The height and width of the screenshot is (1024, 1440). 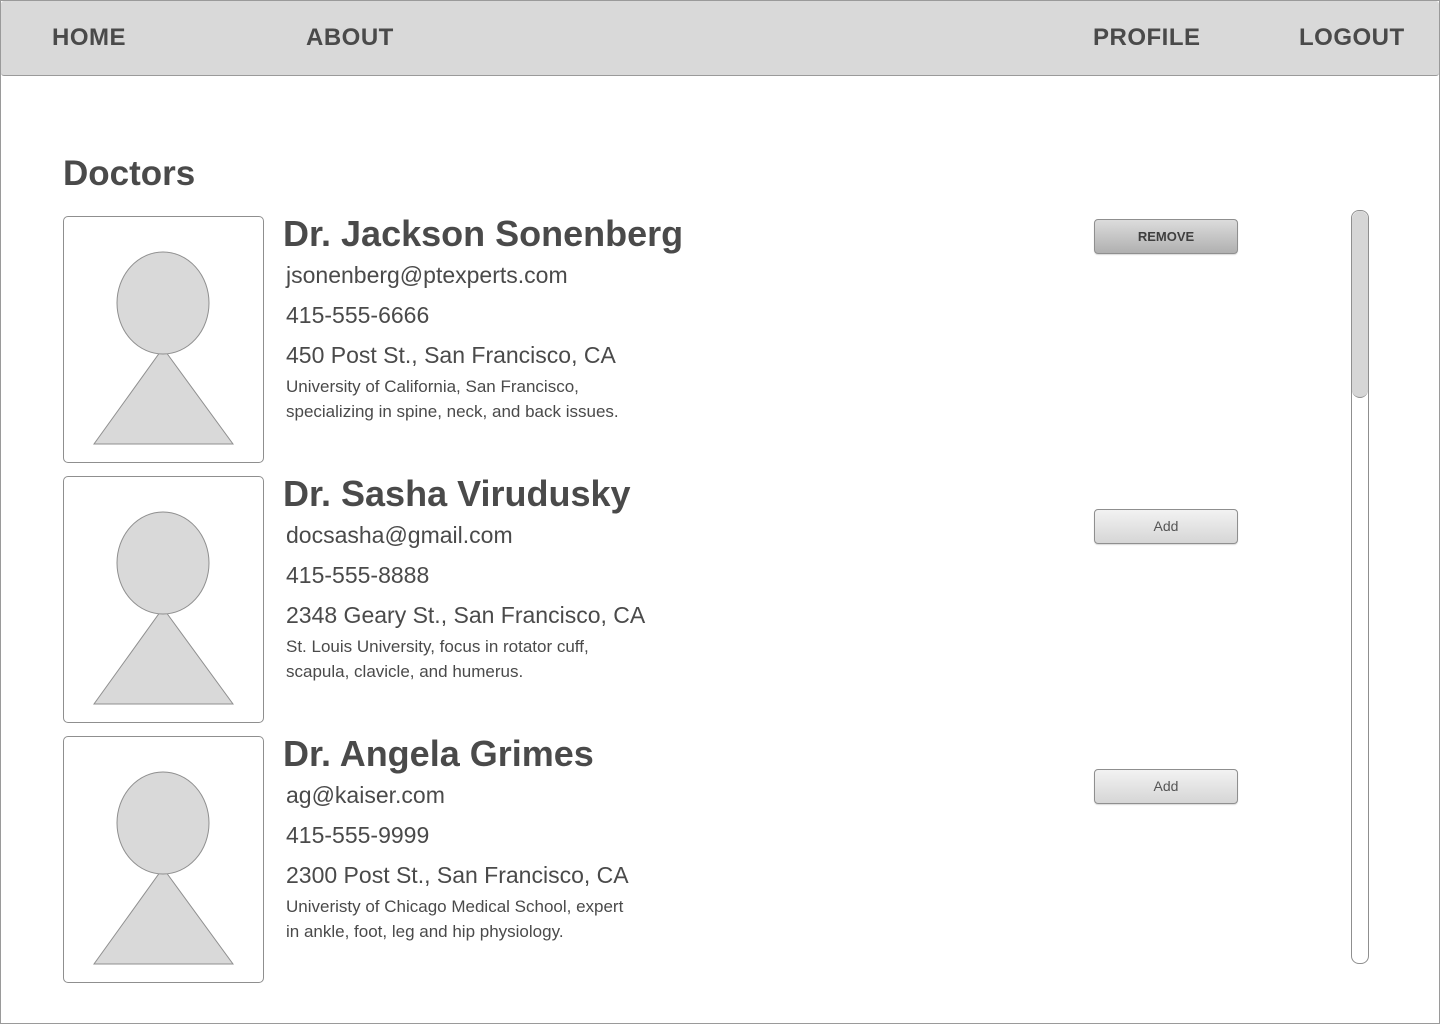 What do you see at coordinates (1147, 38) in the screenshot?
I see `nav-profile-link: PROFILE` at bounding box center [1147, 38].